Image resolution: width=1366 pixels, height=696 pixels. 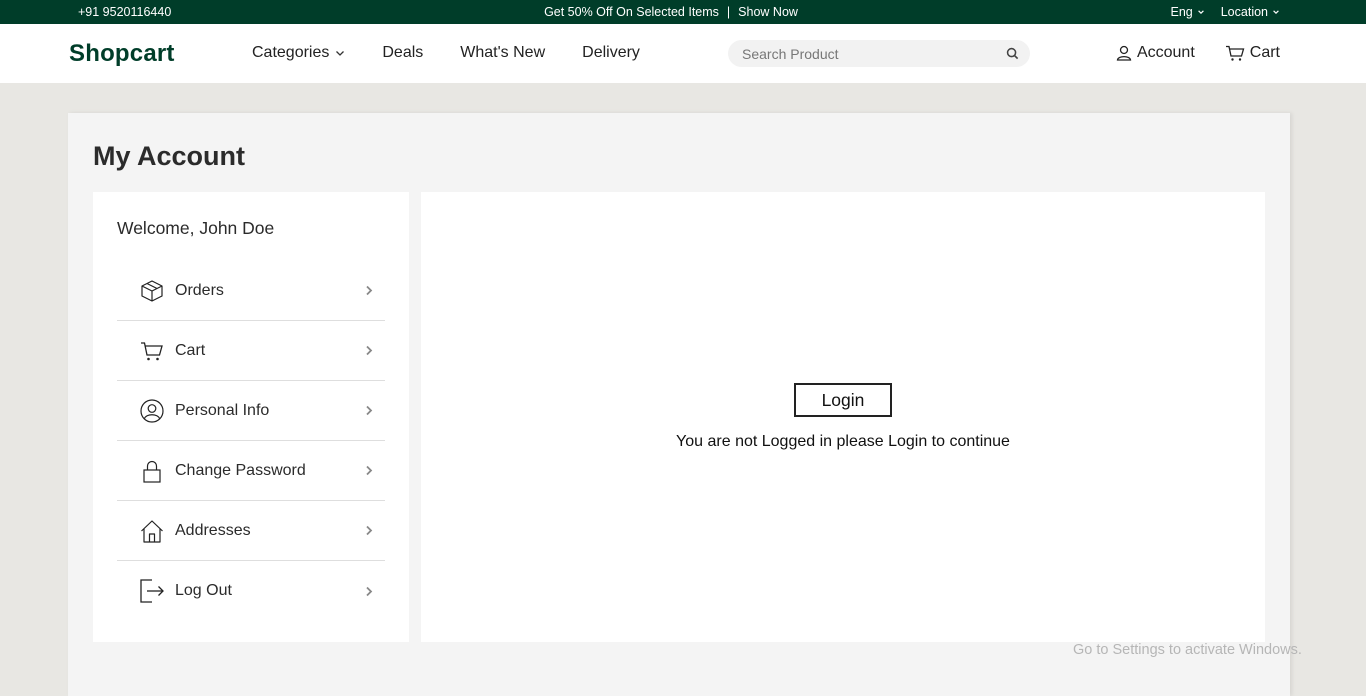 I want to click on lock-icon, so click(x=152, y=471).